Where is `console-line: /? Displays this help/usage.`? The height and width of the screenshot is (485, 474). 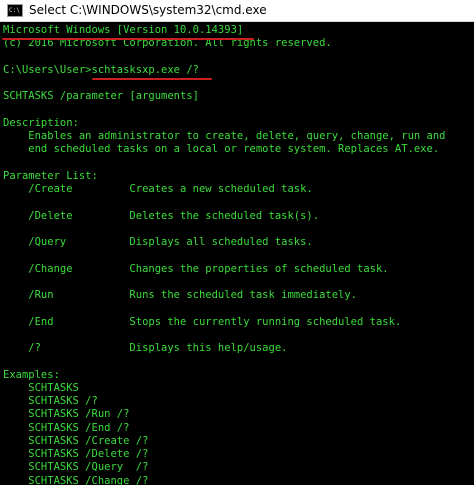
console-line: /? Displays this help/usage. is located at coordinates (145, 348).